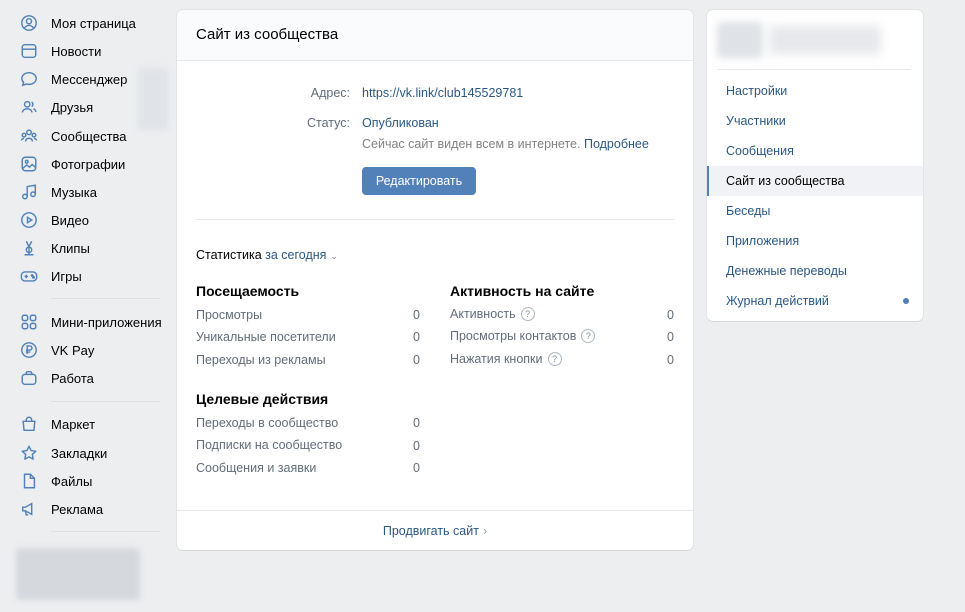 The width and height of the screenshot is (965, 612). I want to click on metric-row: Нажатия кнопки?, so click(506, 359).